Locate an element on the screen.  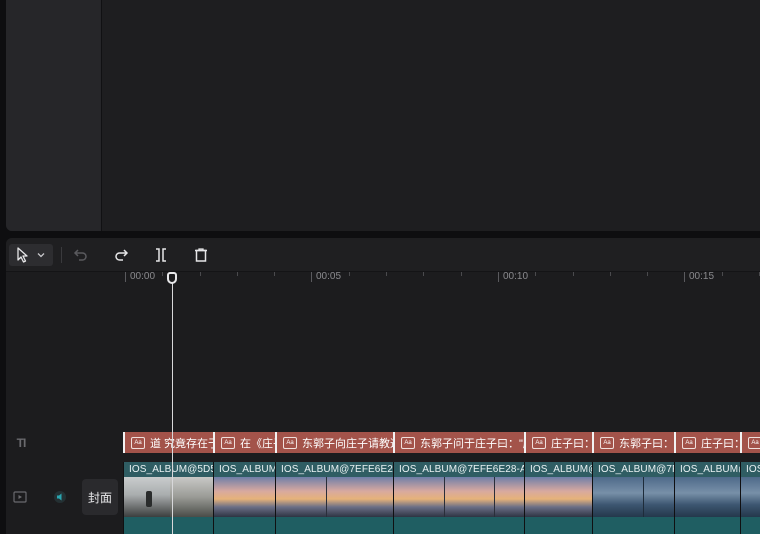
audio-mute-icon is located at coordinates (60, 497).